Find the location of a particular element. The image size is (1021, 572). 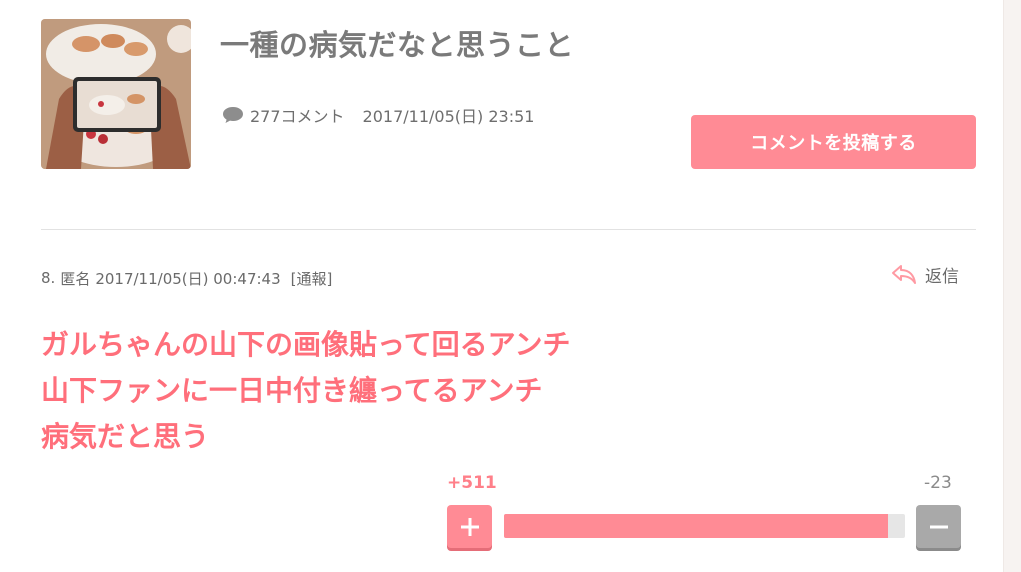

post-comment-button: コメントを投稿する is located at coordinates (833, 142).